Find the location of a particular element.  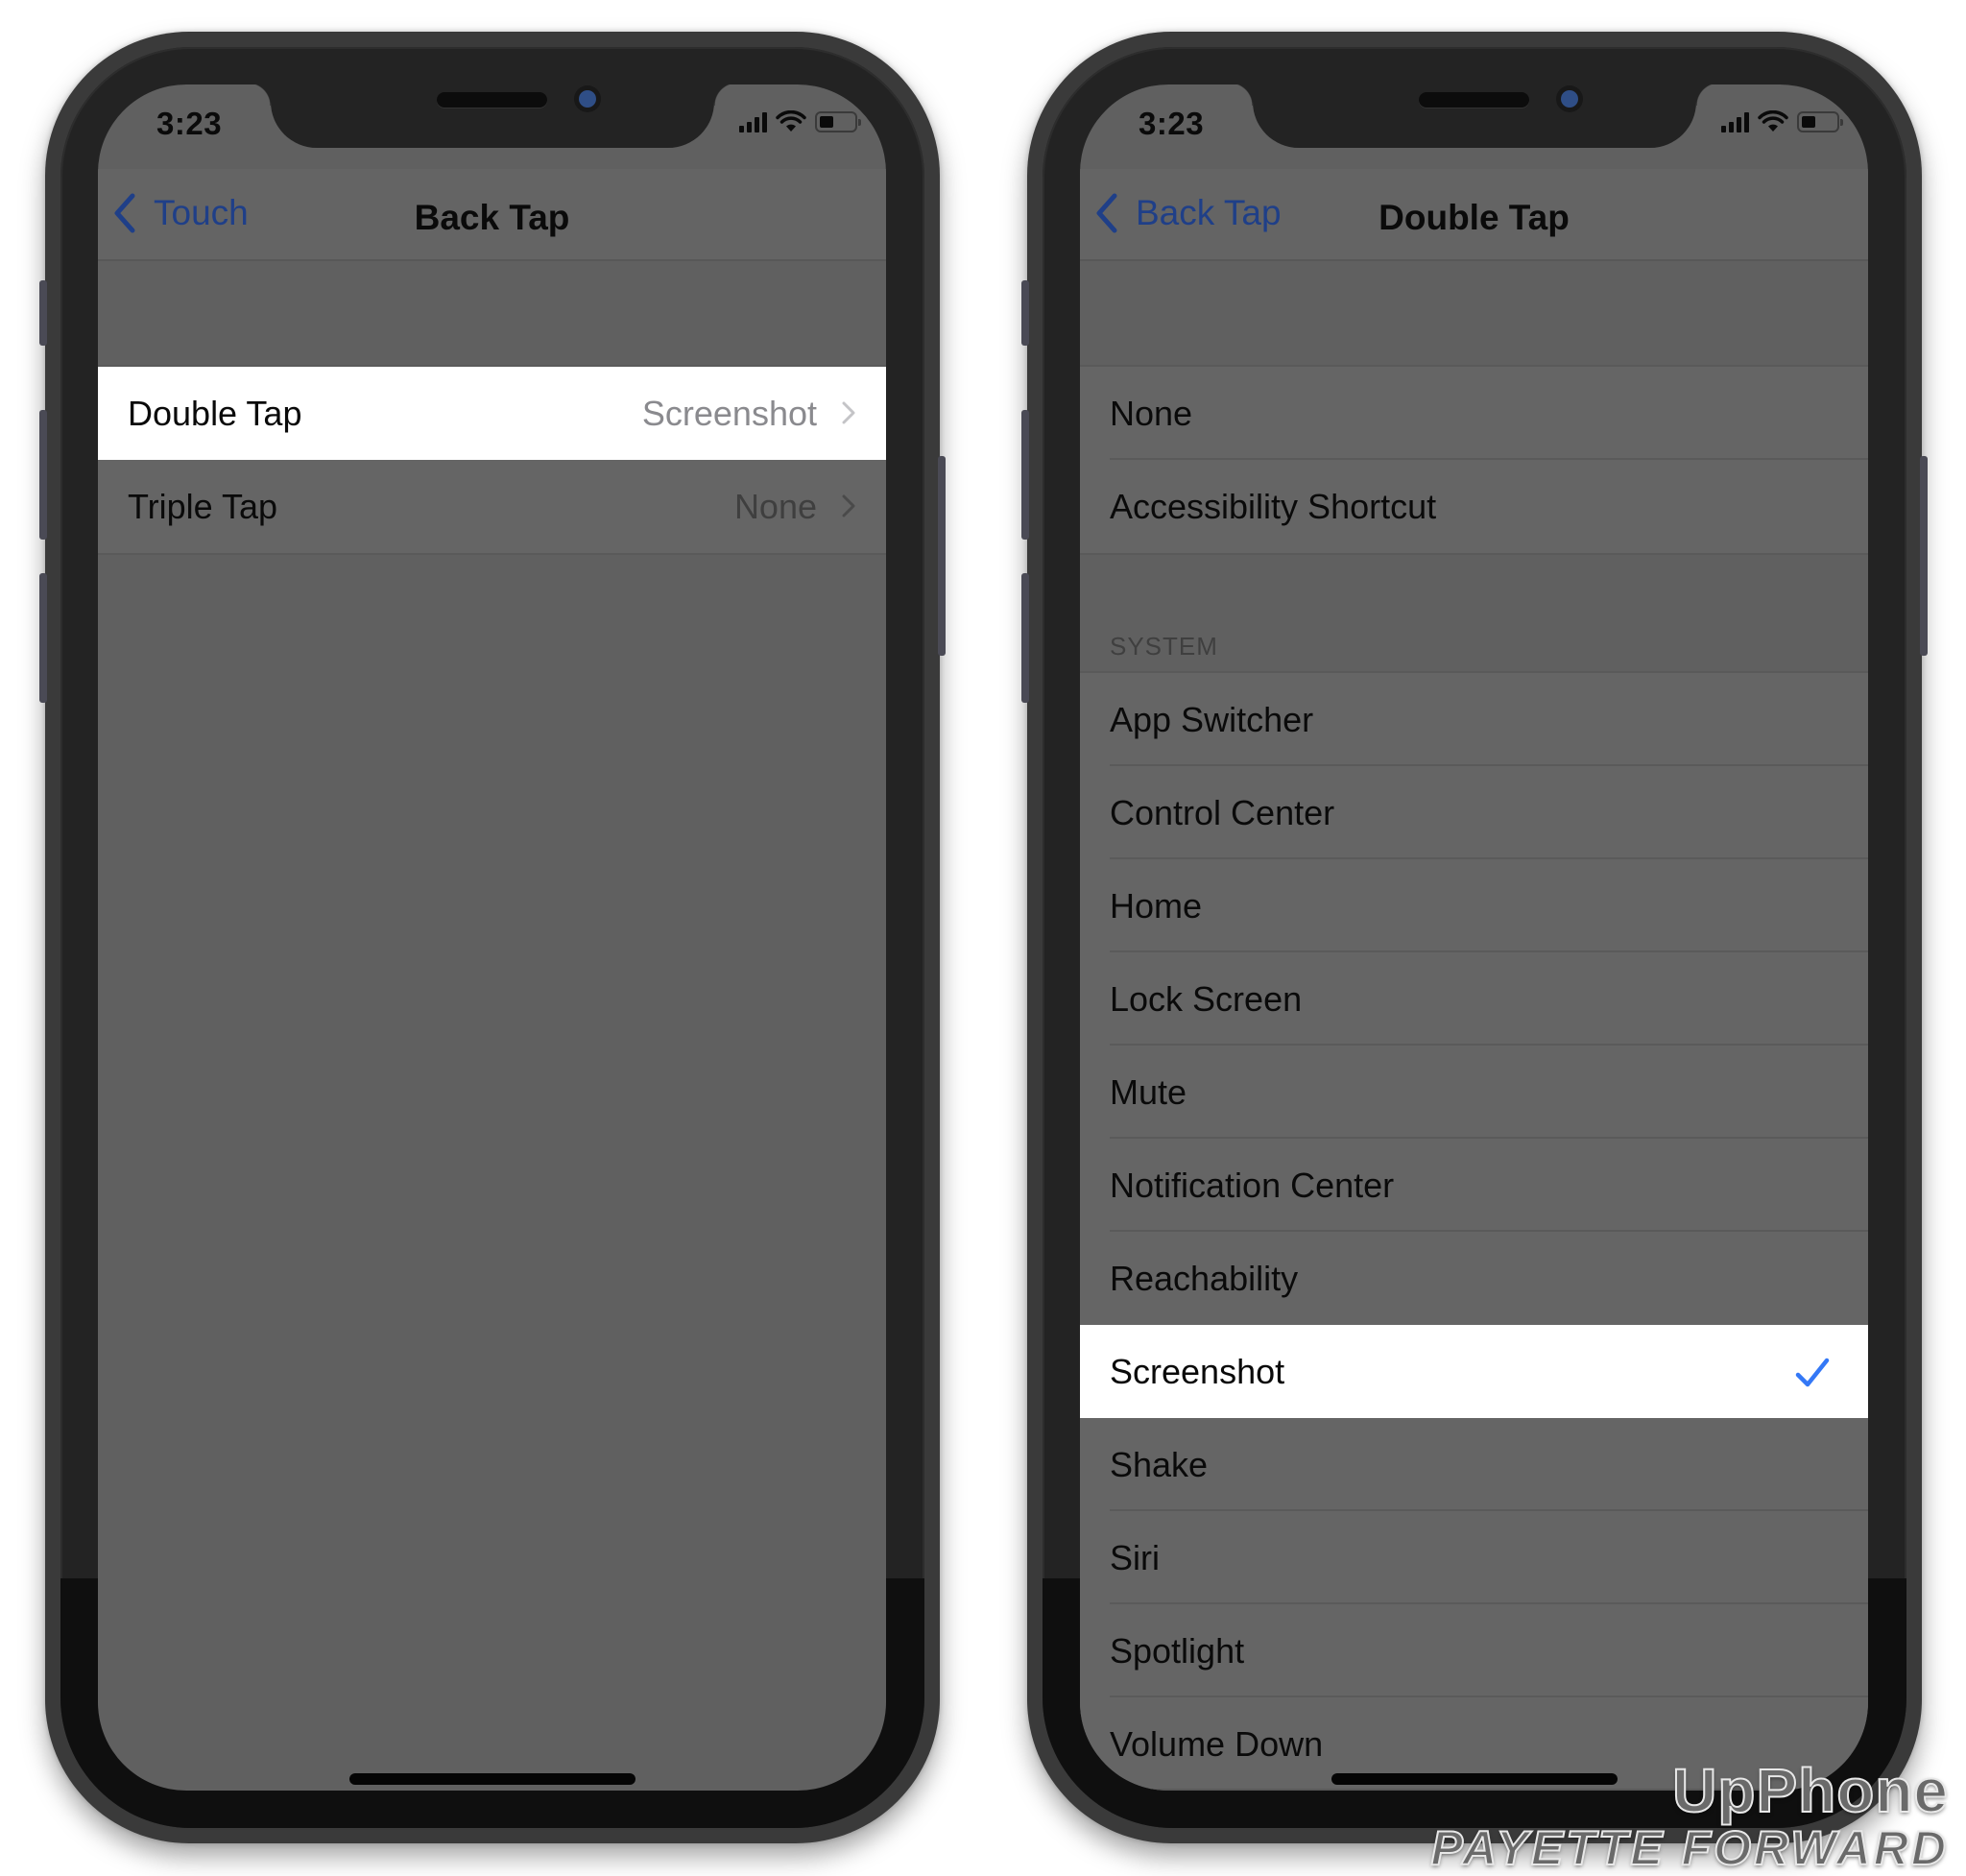

option-label: Reachability is located at coordinates (1204, 1278).